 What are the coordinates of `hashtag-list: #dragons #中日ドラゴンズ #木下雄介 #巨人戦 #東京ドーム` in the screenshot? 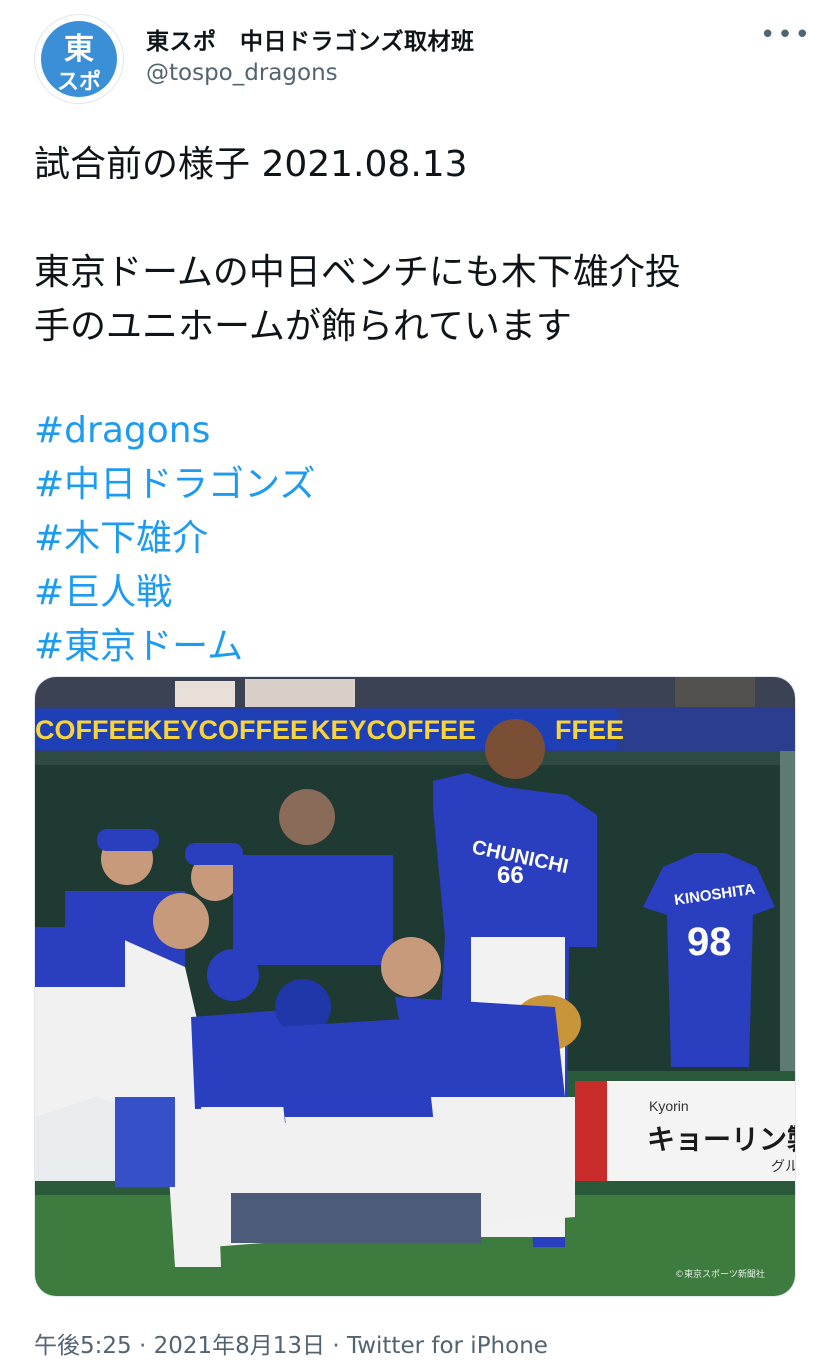 It's located at (174, 539).